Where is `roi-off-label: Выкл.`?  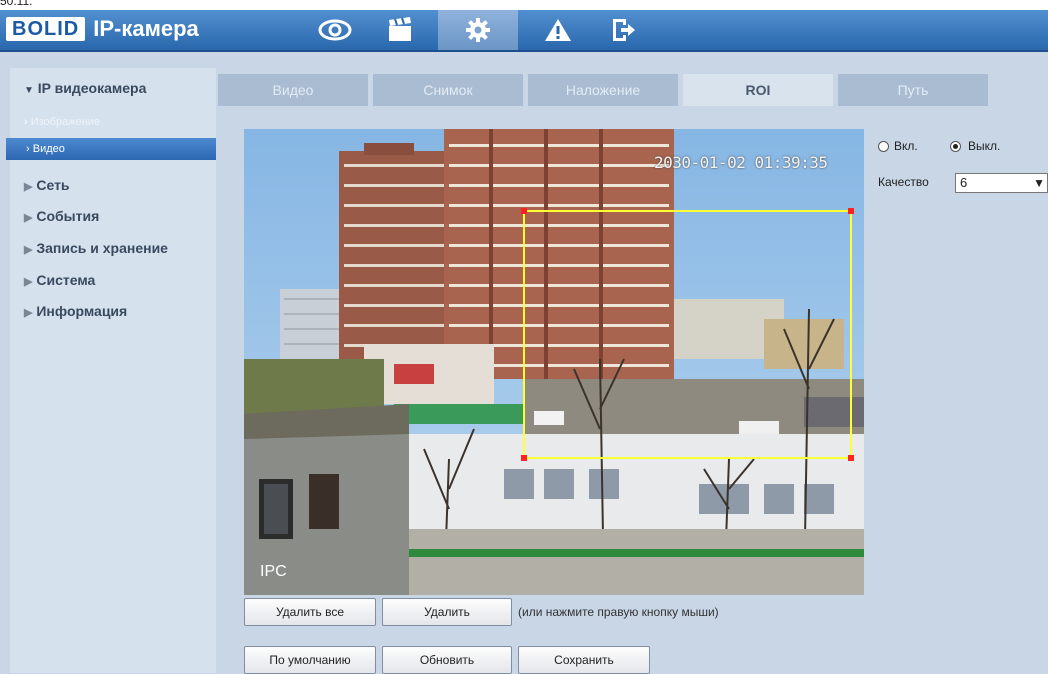
roi-off-label: Выкл. is located at coordinates (984, 146).